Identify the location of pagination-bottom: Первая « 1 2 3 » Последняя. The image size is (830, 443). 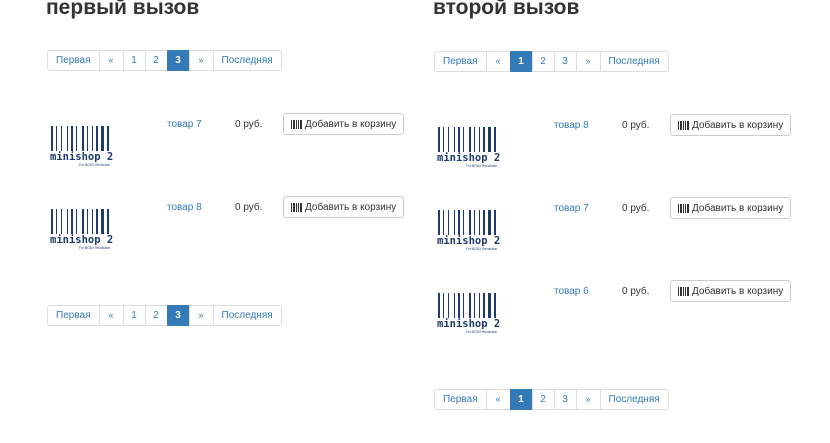
(551, 399).